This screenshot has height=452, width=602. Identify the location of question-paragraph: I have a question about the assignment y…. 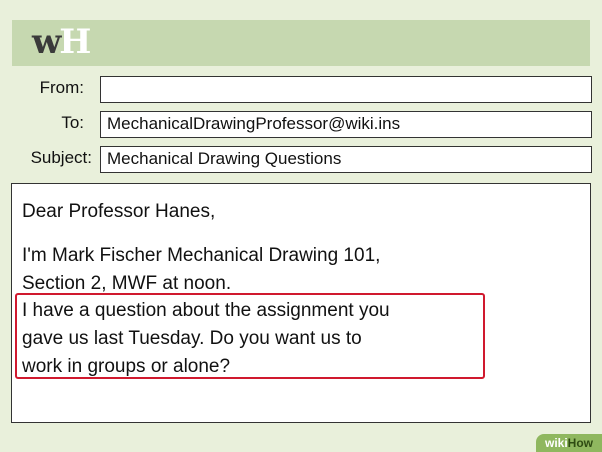
(252, 339).